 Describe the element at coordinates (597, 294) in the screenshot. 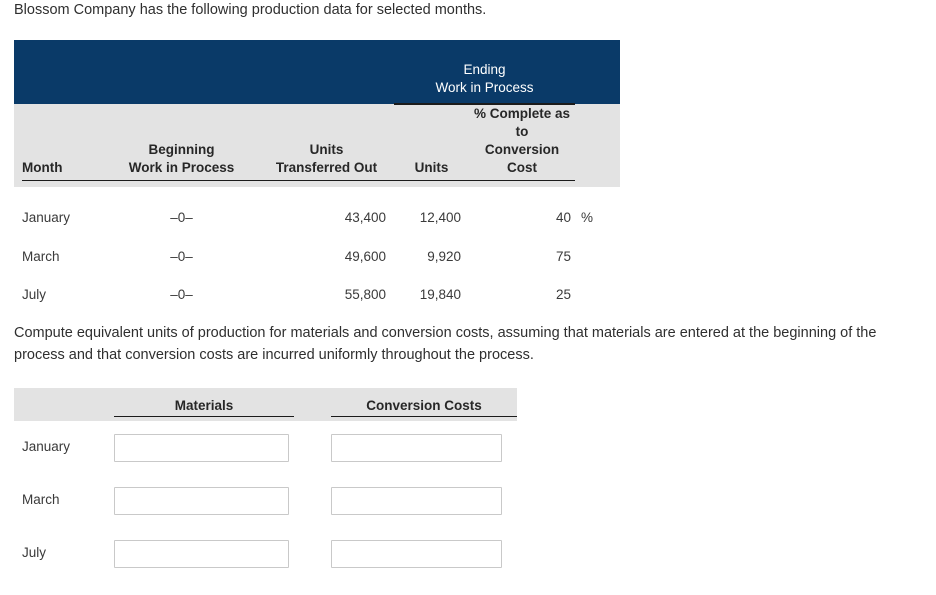

I see `cell-pct-symbol-july` at that location.